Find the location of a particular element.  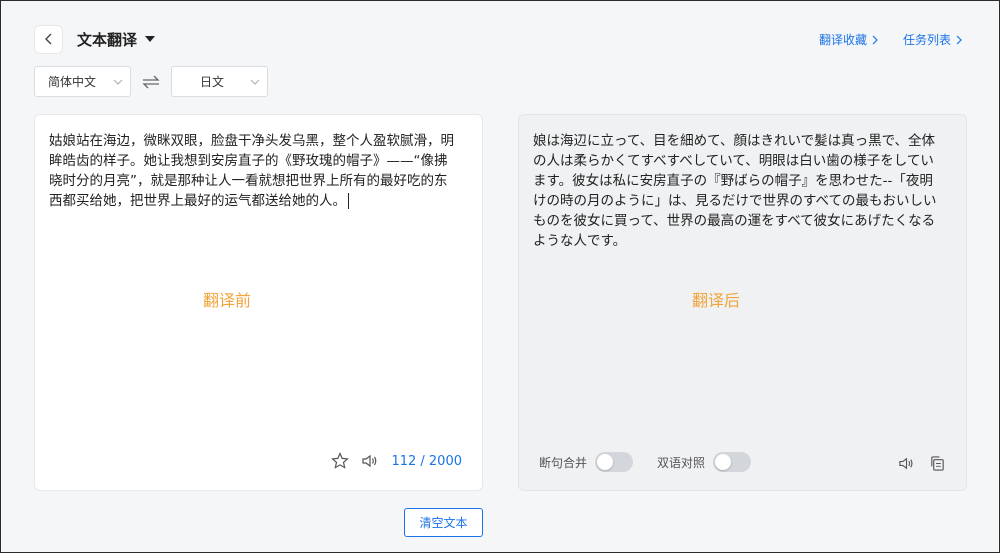

source-hint: 翻译前 is located at coordinates (227, 300).